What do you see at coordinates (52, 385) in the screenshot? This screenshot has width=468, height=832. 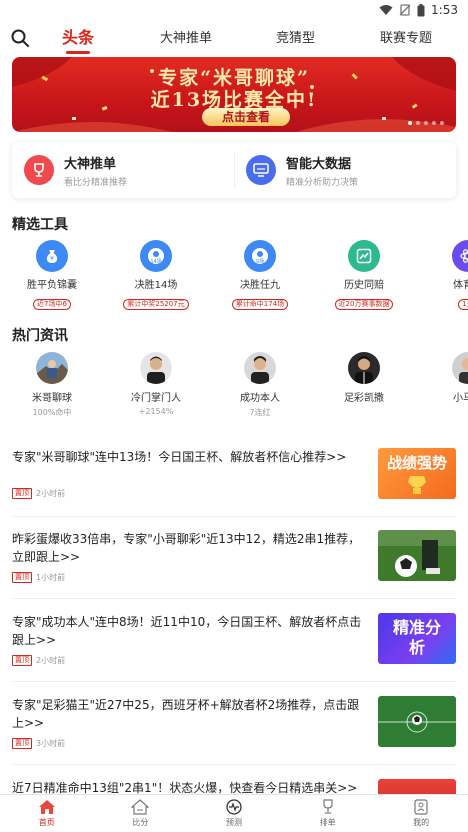 I see `expert-item: 米哥聊球 100%命中` at bounding box center [52, 385].